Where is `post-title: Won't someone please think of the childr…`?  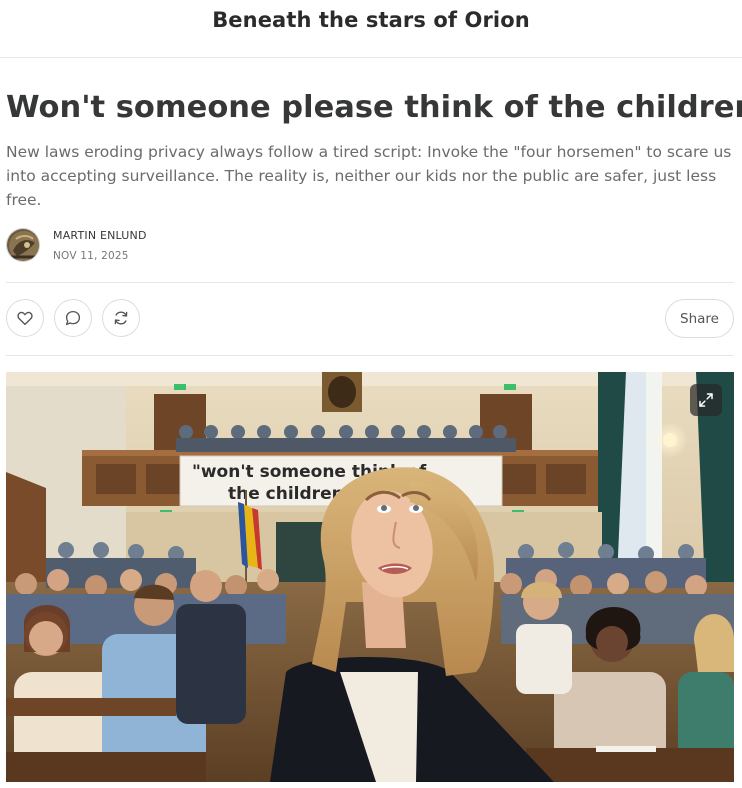 post-title: Won't someone please think of the childr… is located at coordinates (374, 107).